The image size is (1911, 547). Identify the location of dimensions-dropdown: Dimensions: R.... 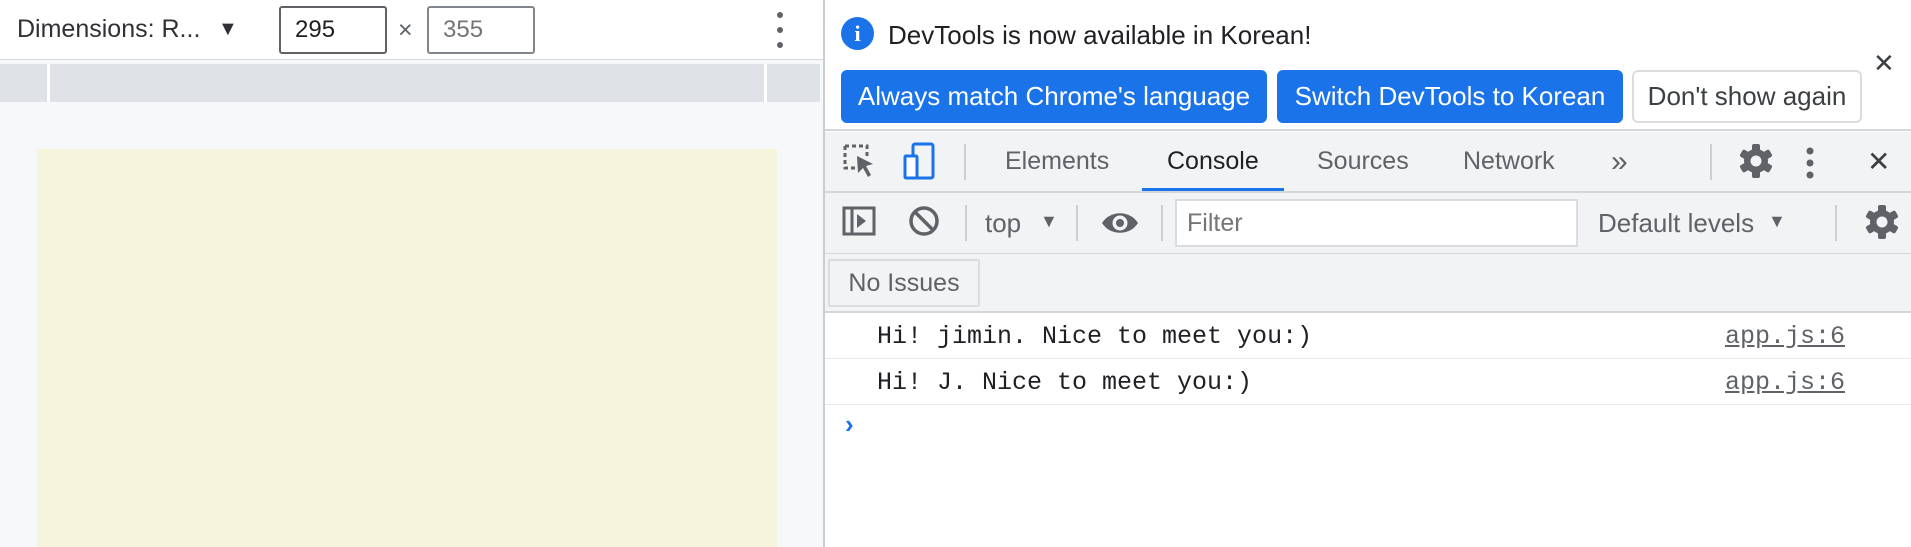
(108, 29).